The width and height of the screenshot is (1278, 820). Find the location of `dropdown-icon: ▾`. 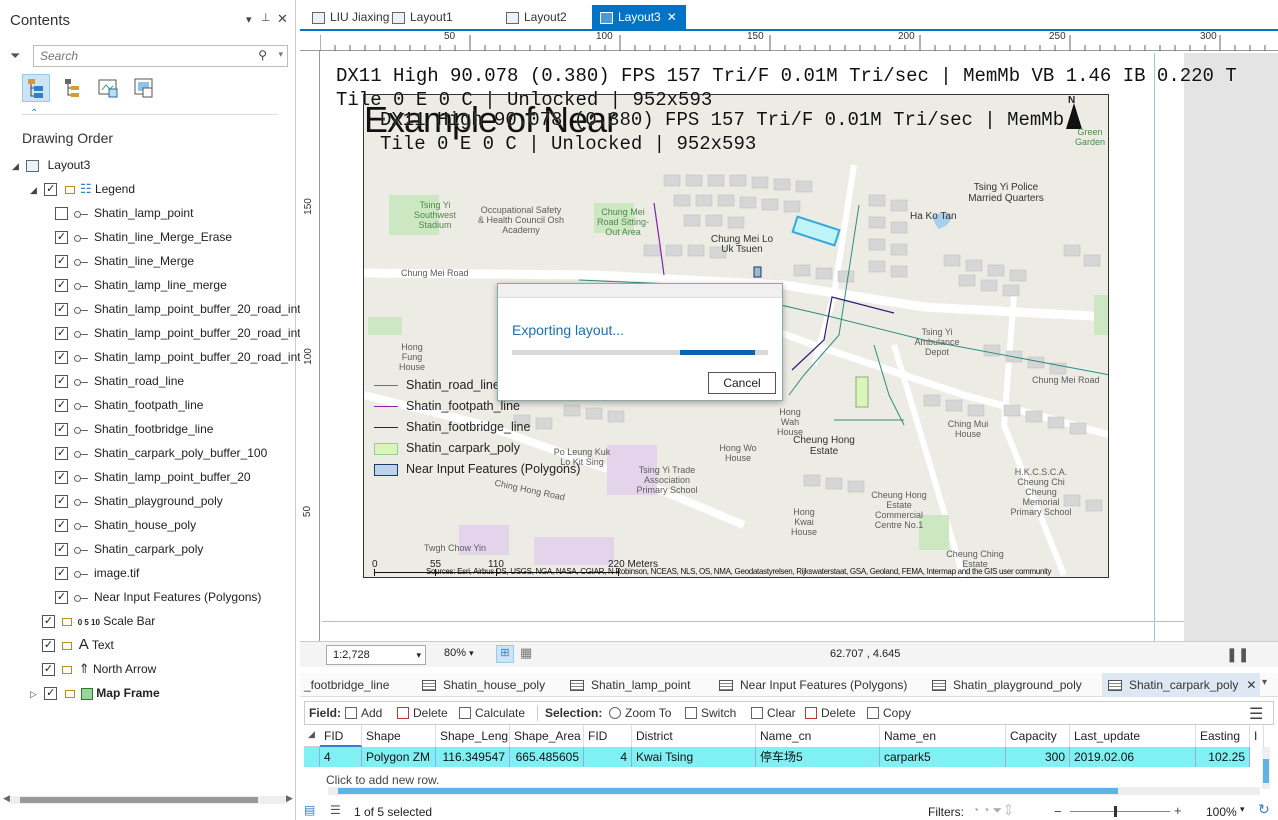

dropdown-icon: ▾ is located at coordinates (1242, 809).